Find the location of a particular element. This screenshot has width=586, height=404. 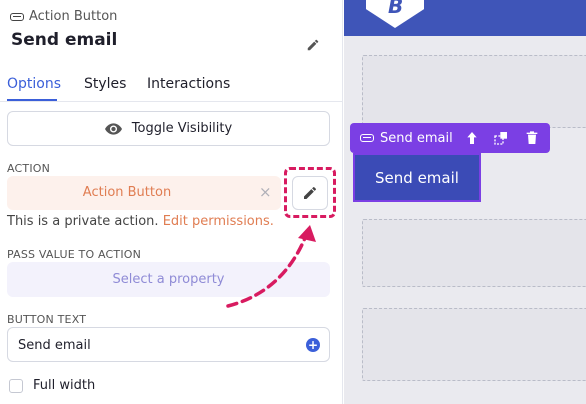

button-text-section-label: BUTTON TEXT is located at coordinates (47, 319).